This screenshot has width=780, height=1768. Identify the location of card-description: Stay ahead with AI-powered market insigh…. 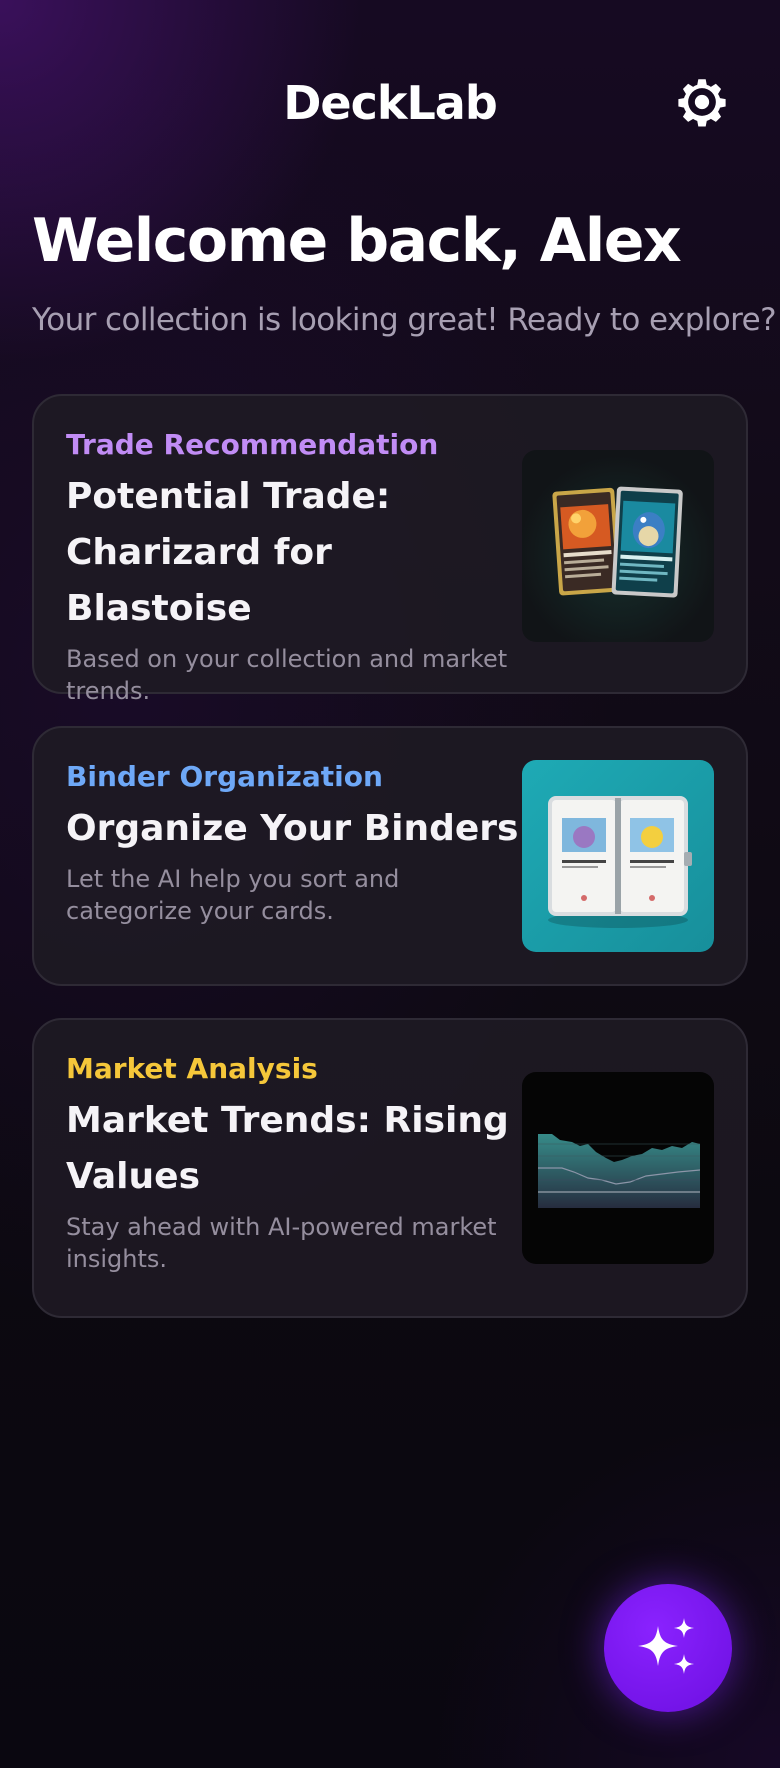
(281, 1243).